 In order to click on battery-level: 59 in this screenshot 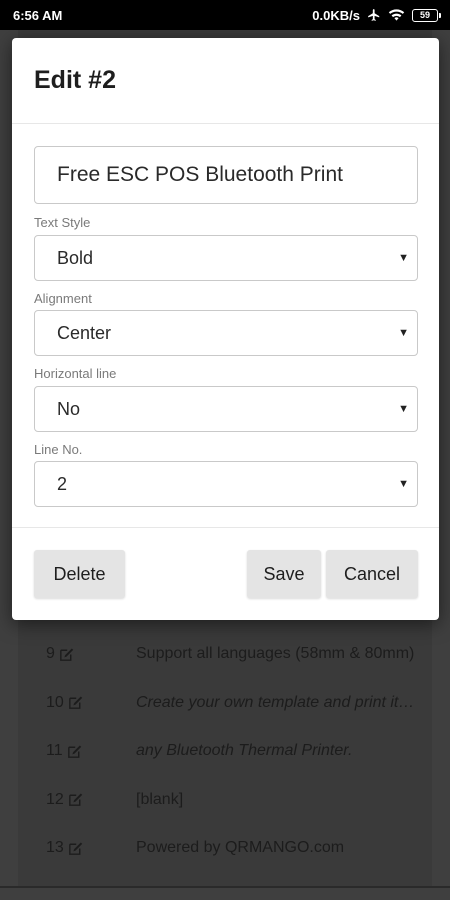, I will do `click(424, 15)`.